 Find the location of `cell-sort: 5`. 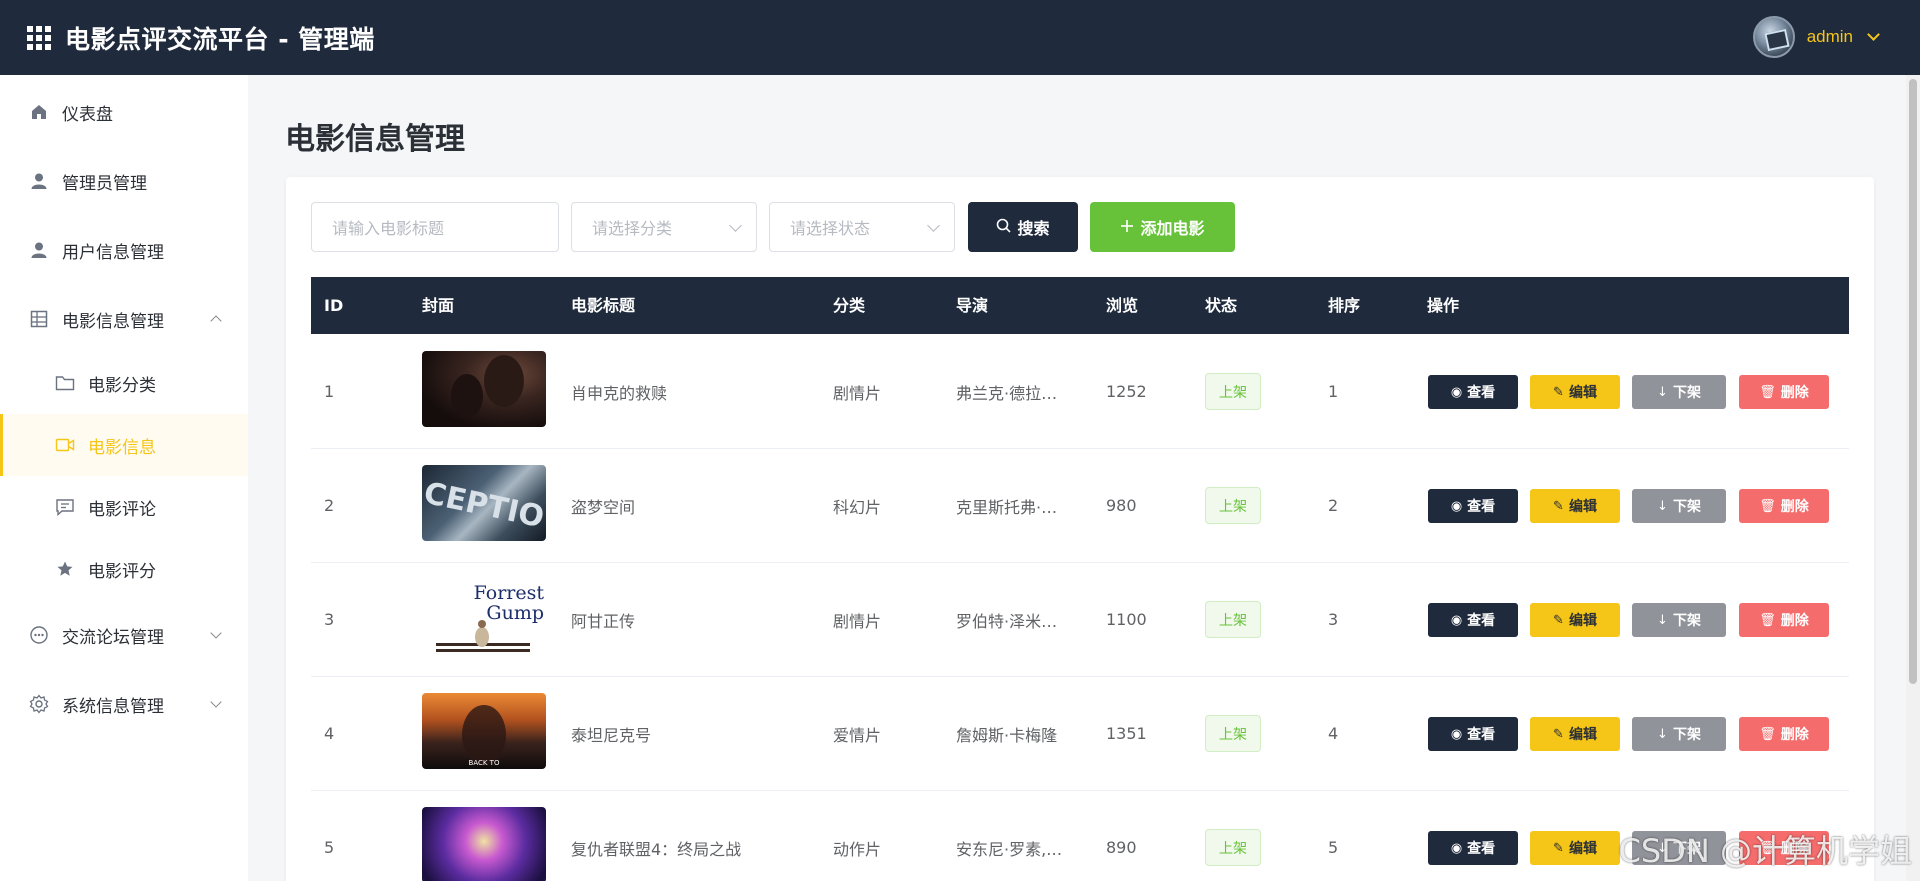

cell-sort: 5 is located at coordinates (1333, 847).